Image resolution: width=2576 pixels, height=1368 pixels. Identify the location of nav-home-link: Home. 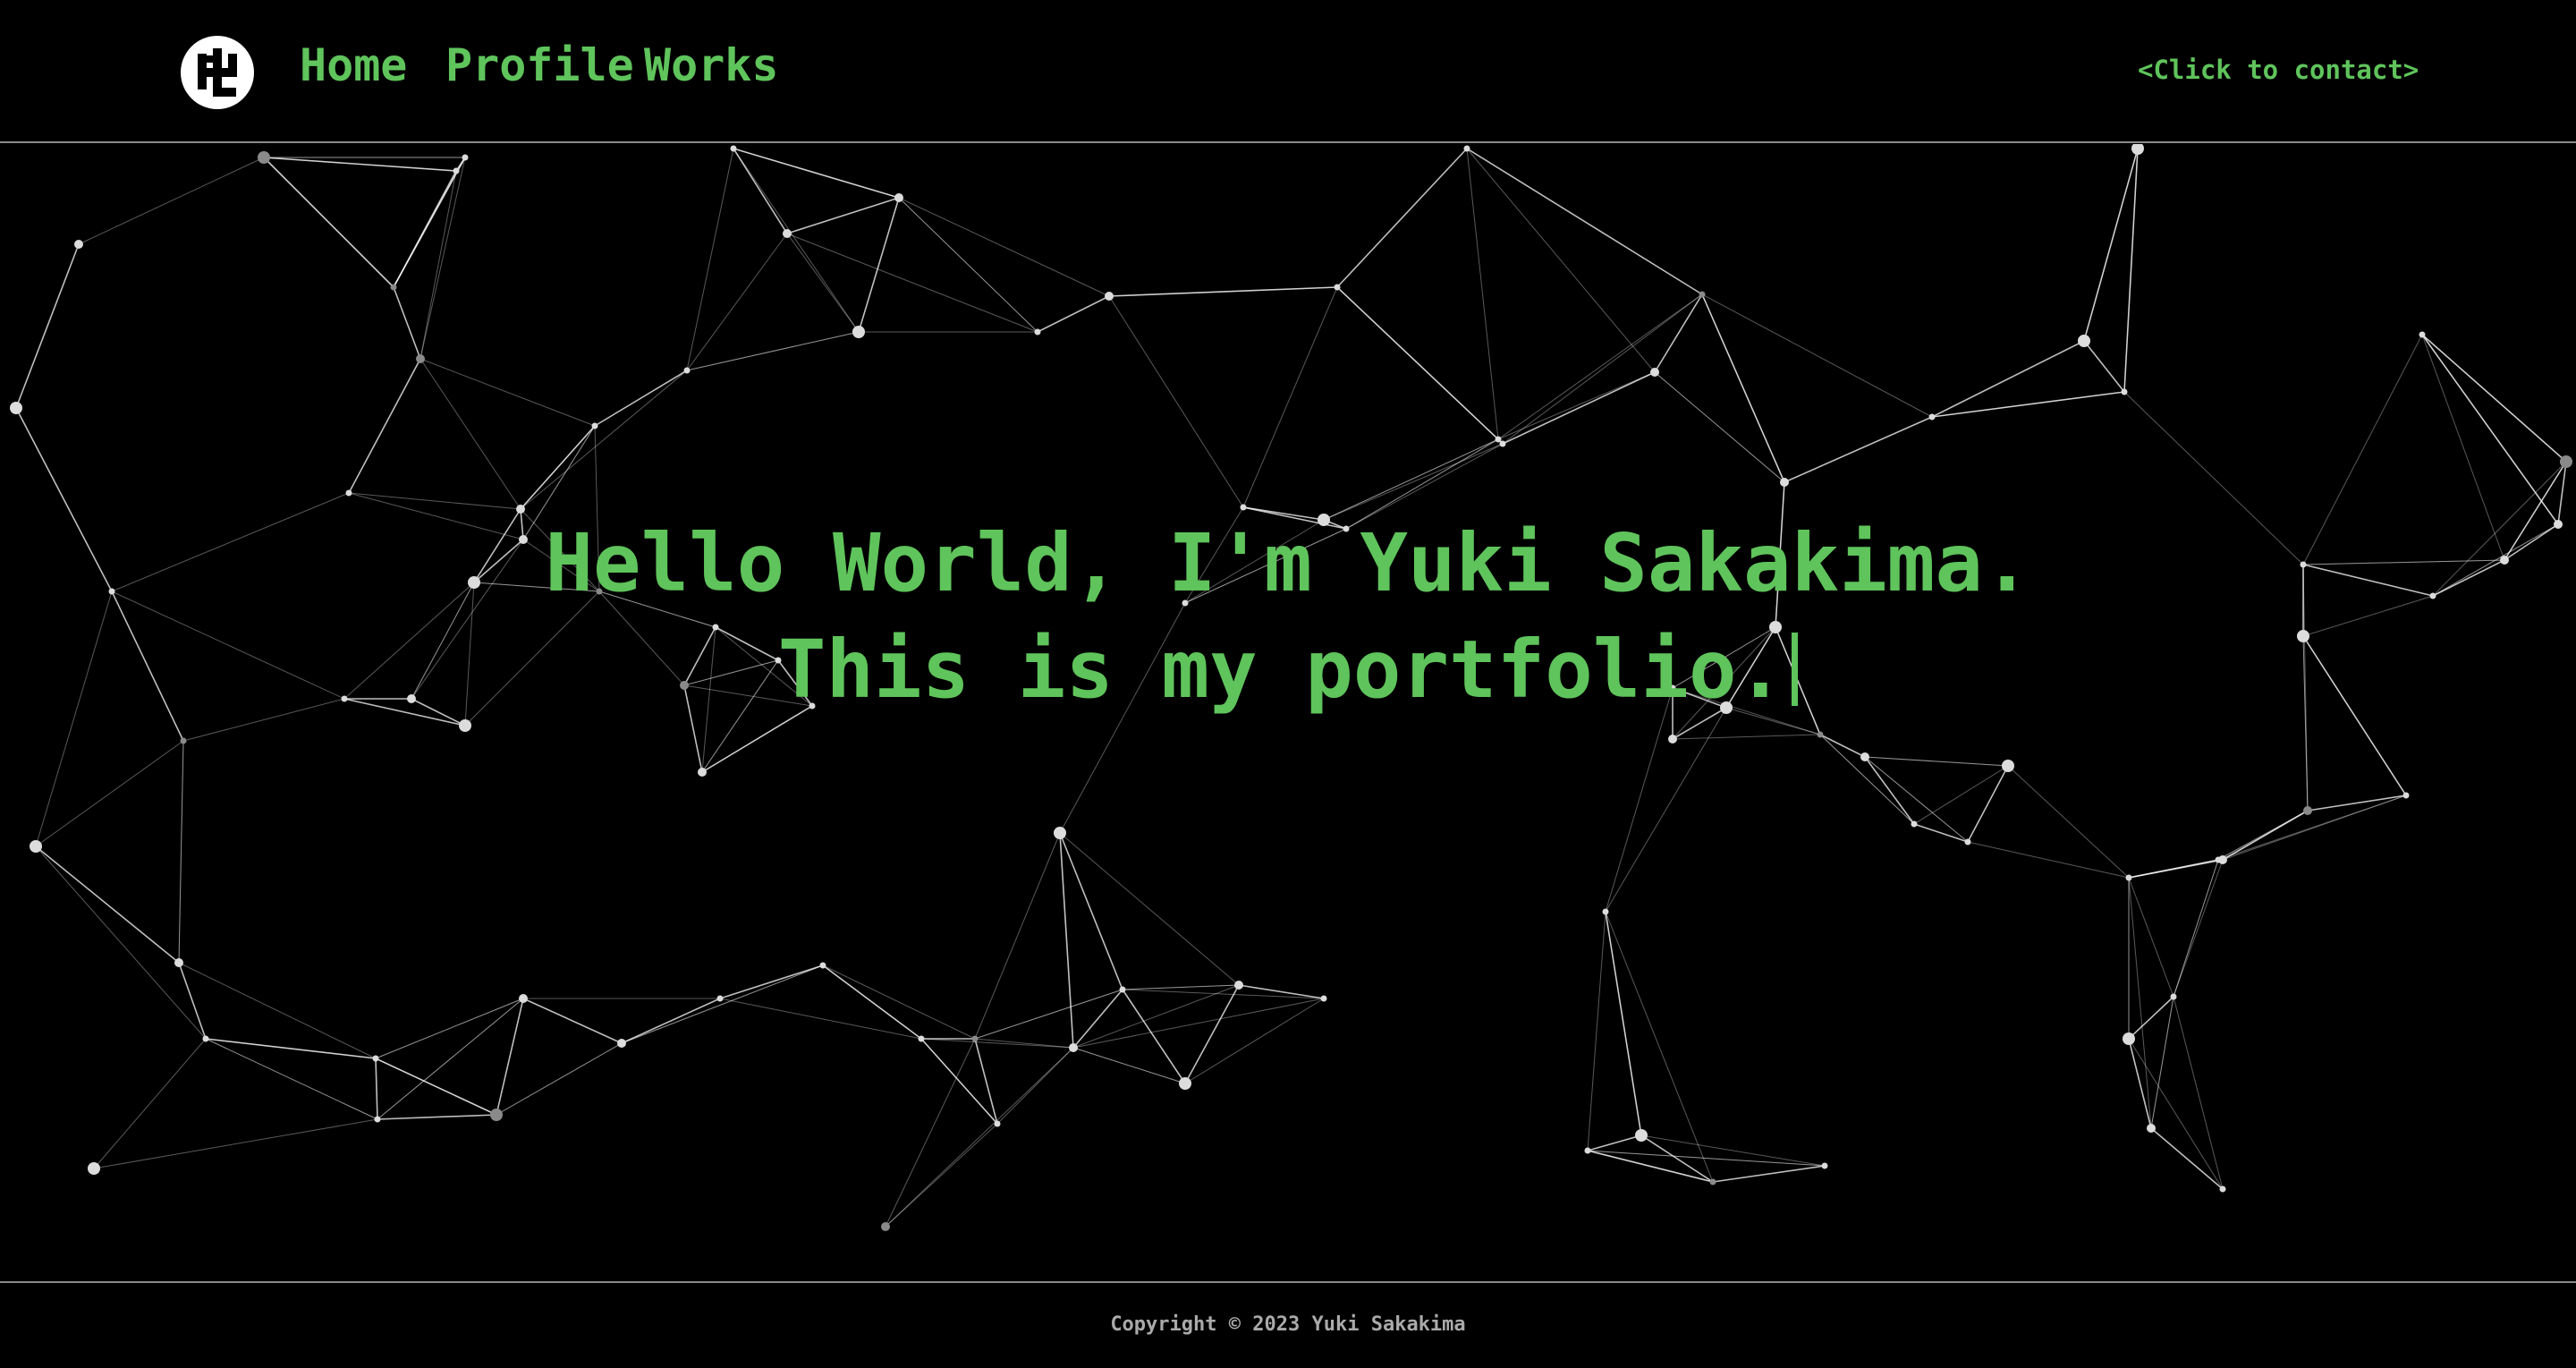
(353, 65).